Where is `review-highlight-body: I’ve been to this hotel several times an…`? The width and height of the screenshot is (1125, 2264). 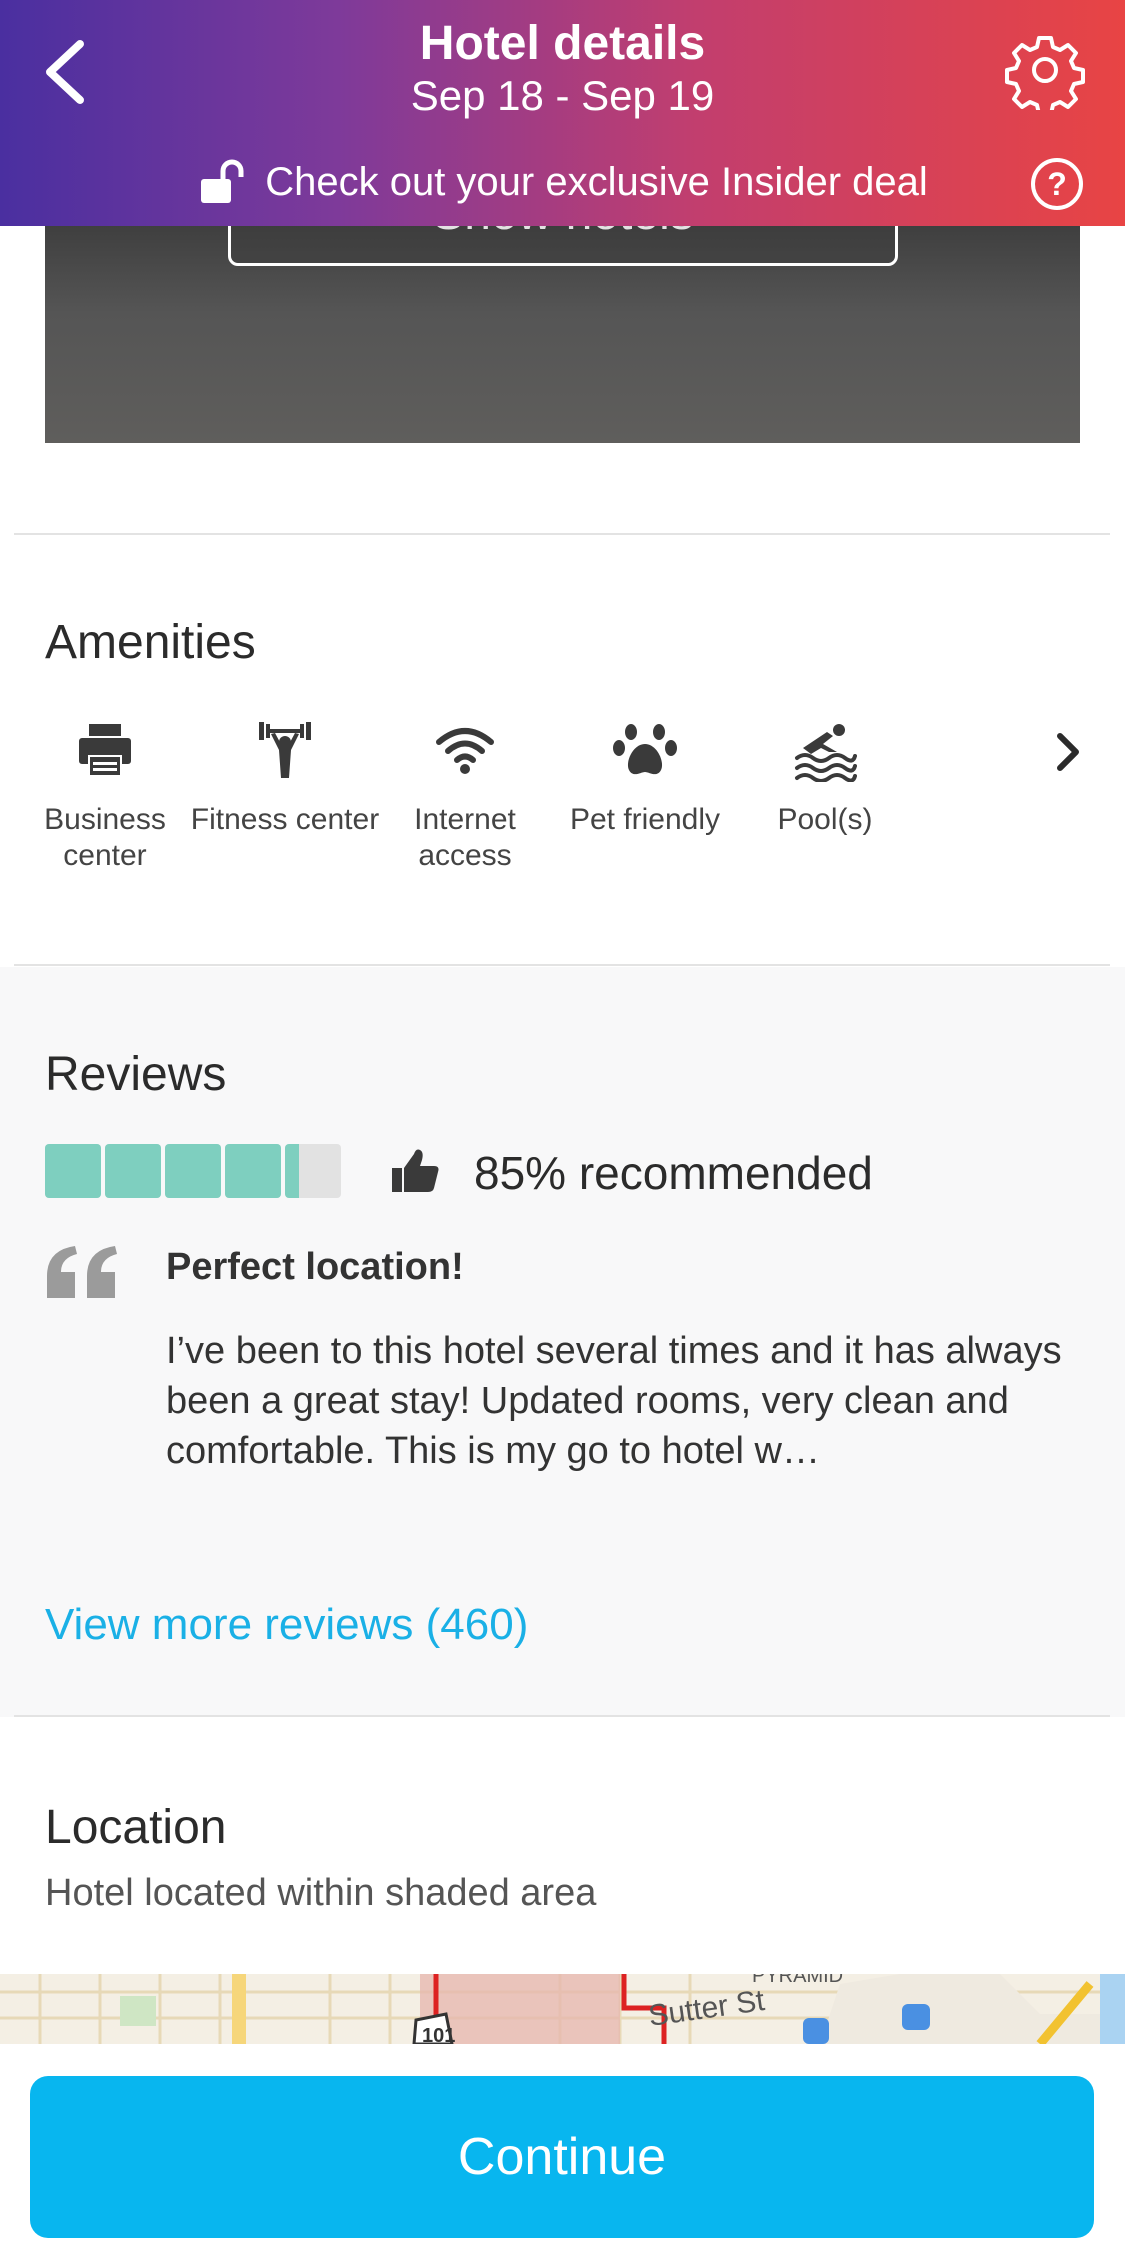 review-highlight-body: I’ve been to this hotel several times an… is located at coordinates (614, 1401).